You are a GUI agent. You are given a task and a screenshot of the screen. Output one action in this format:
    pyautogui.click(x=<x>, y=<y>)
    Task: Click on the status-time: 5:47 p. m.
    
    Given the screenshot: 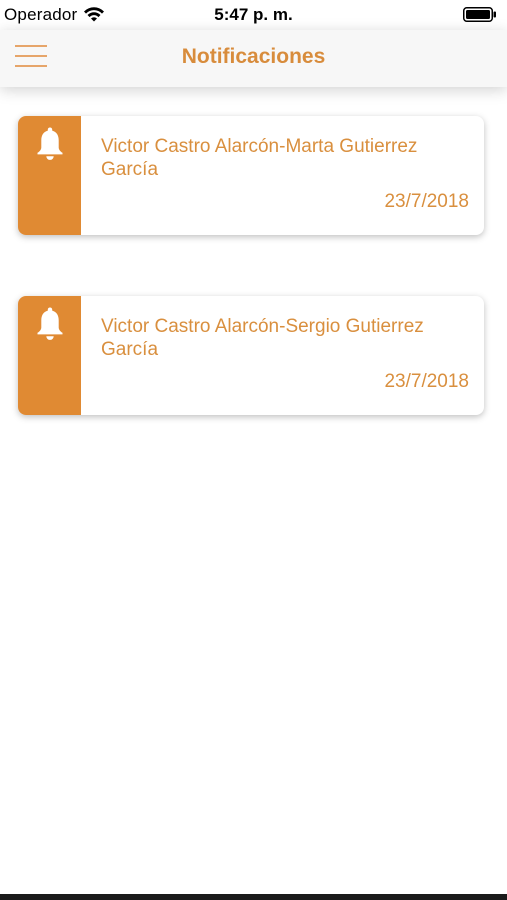 What is the action you would take?
    pyautogui.click(x=253, y=14)
    